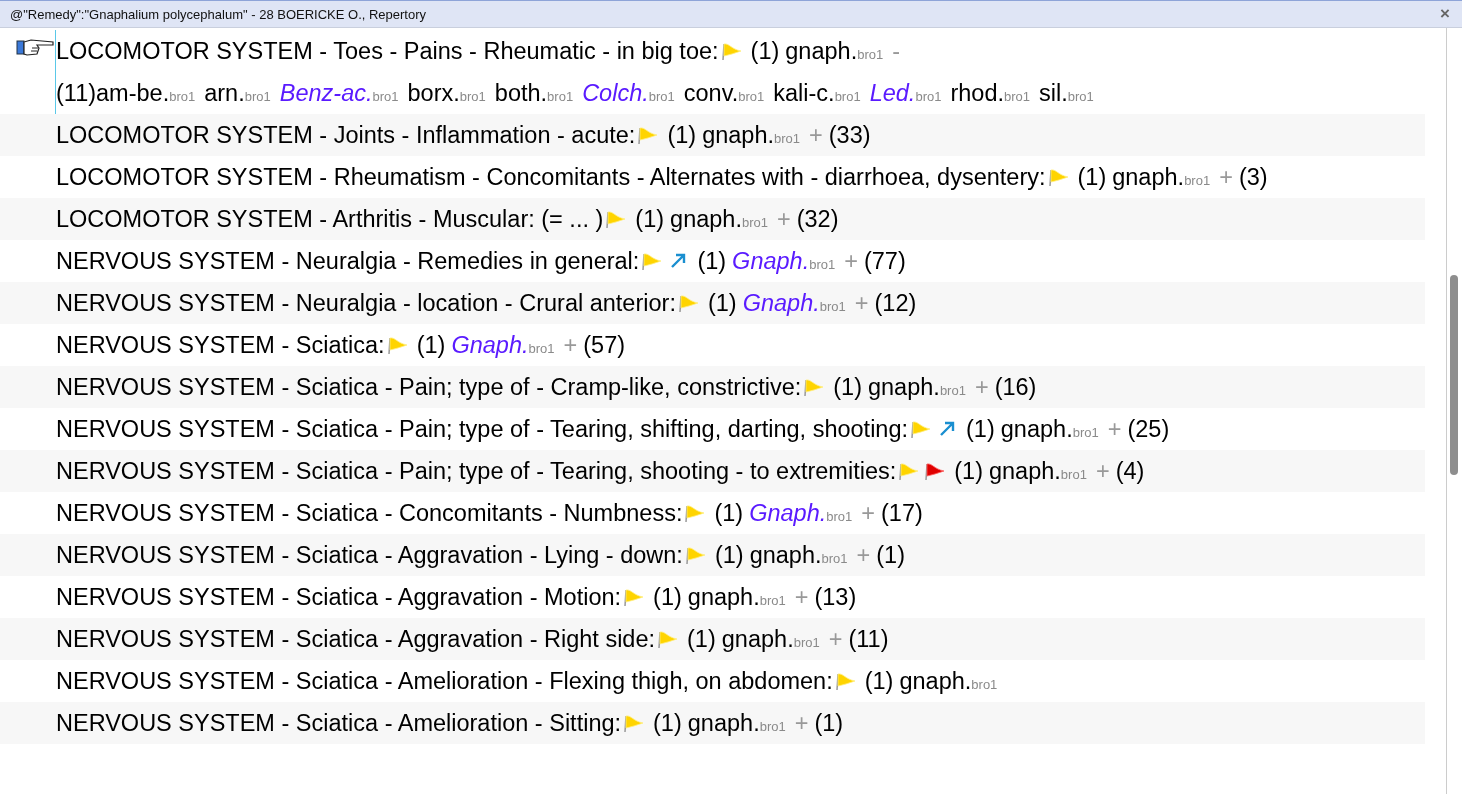 This screenshot has height=794, width=1462. What do you see at coordinates (220, 345) in the screenshot?
I see `rubric-text: NERVOUS SYSTEM - Sciatica:` at bounding box center [220, 345].